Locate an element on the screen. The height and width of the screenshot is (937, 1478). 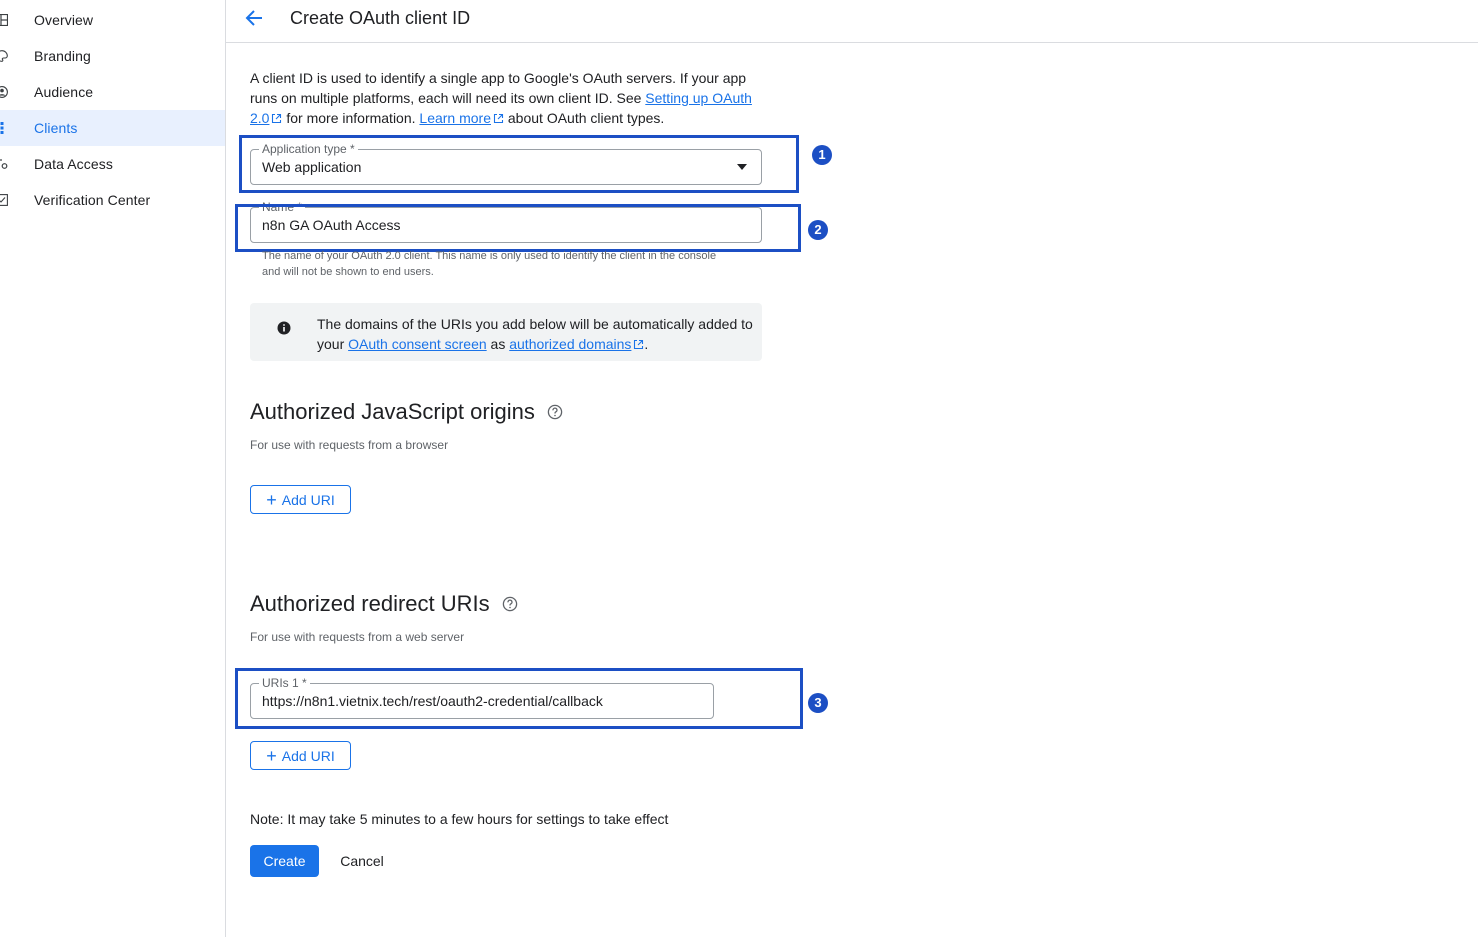
js-origins-subtitle: For use with requests from a browser is located at coordinates (349, 445).